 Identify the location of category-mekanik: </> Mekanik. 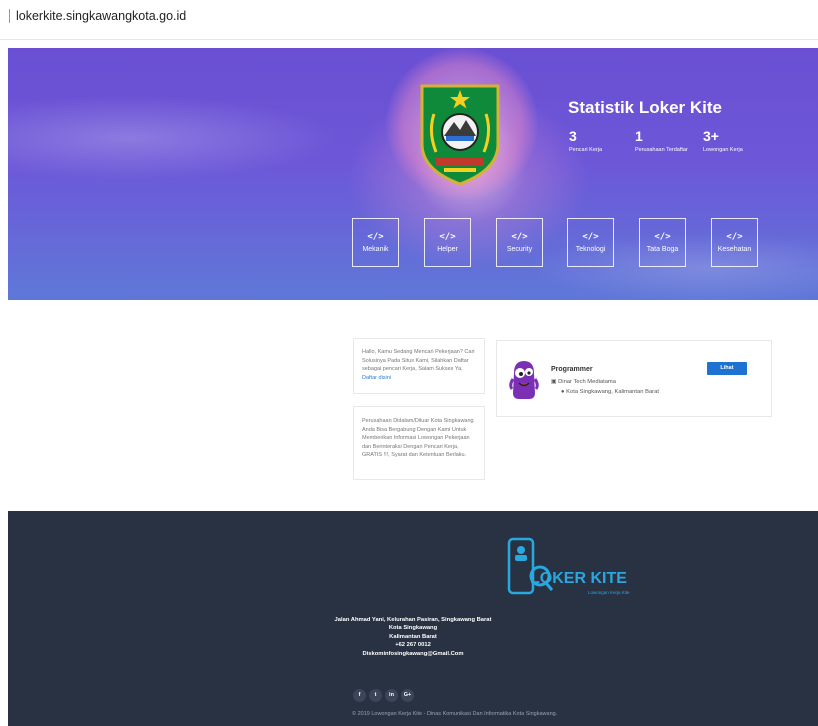
(375, 242).